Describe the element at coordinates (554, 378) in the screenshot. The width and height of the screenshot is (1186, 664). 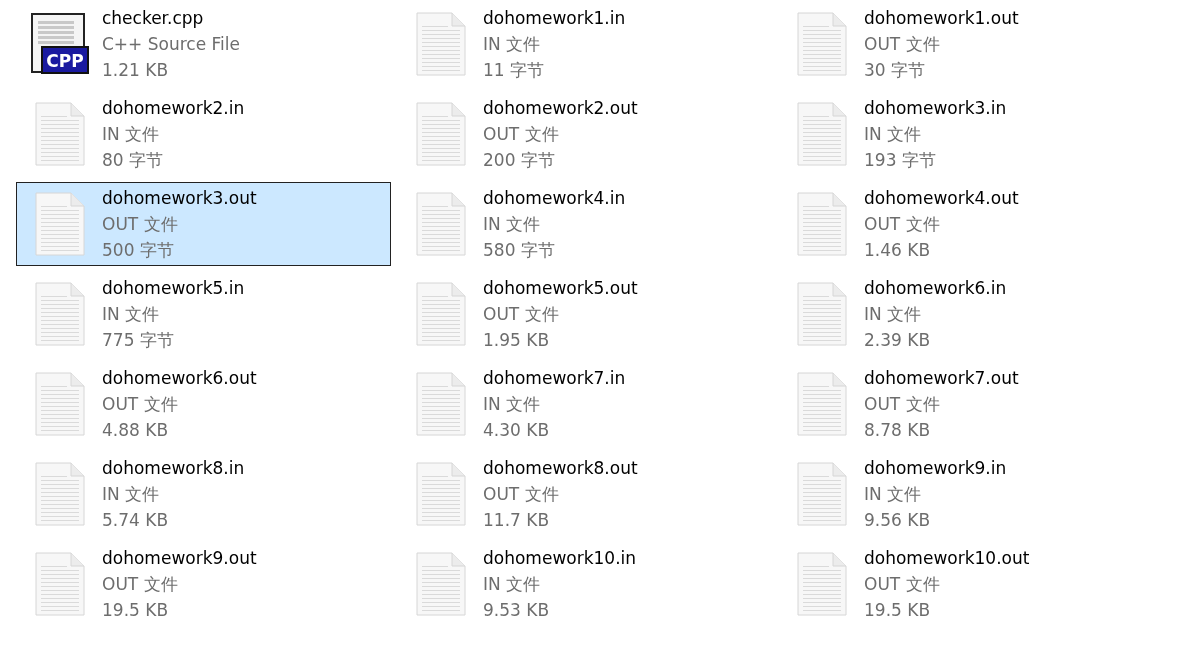
I see `file-name: dohomework7.in` at that location.